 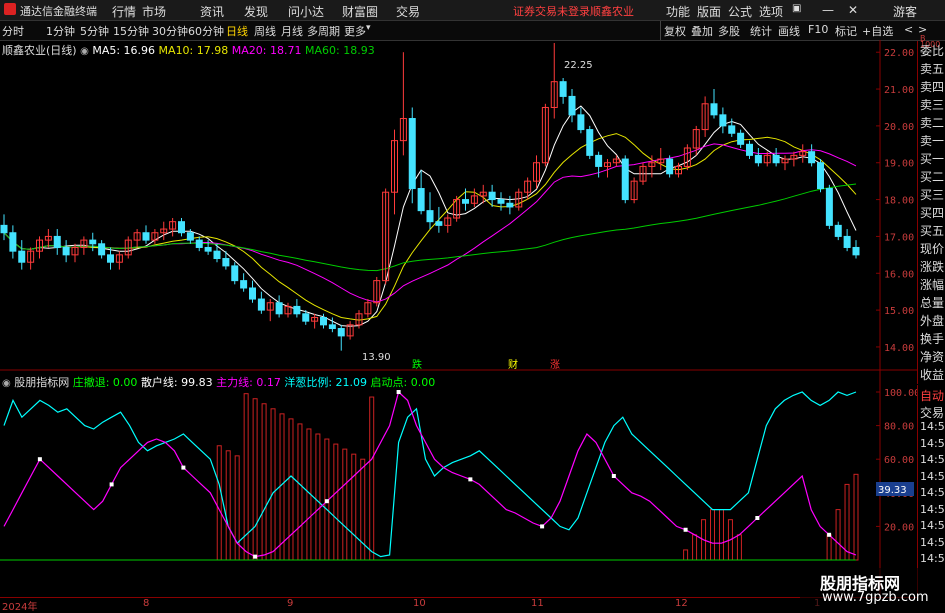 I want to click on tf-5min: 5分钟, so click(x=94, y=31).